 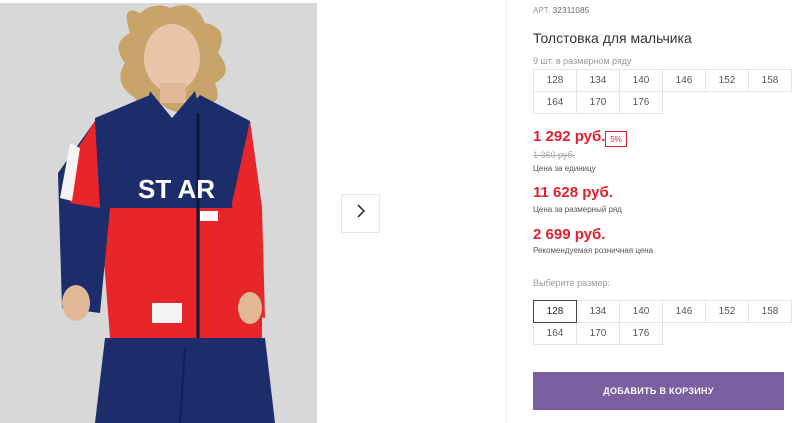 I want to click on article-label: АРТ., so click(x=542, y=10).